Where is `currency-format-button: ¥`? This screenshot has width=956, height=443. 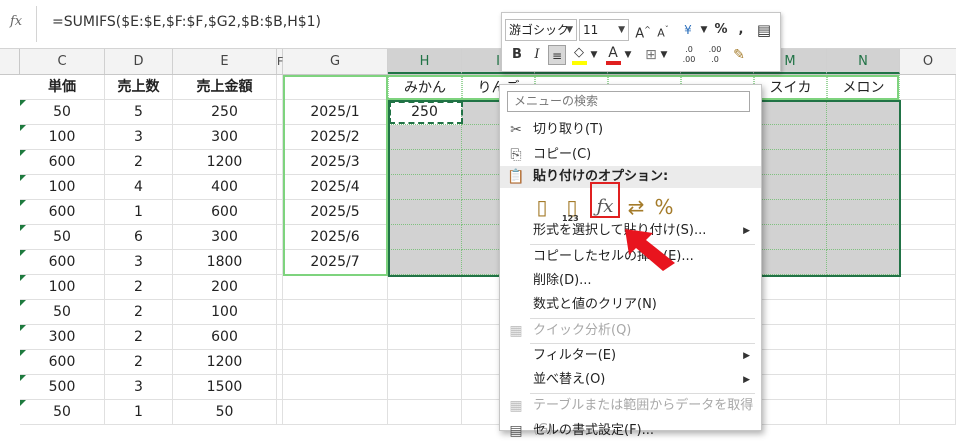 currency-format-button: ¥ is located at coordinates (688, 30).